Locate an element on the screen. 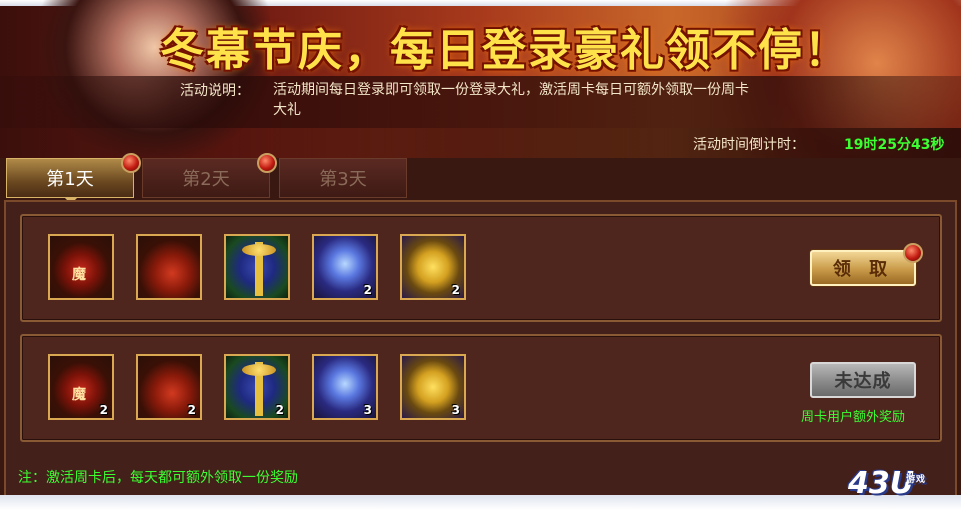 The height and width of the screenshot is (510, 961). tab-label: 第1天 is located at coordinates (70, 179).